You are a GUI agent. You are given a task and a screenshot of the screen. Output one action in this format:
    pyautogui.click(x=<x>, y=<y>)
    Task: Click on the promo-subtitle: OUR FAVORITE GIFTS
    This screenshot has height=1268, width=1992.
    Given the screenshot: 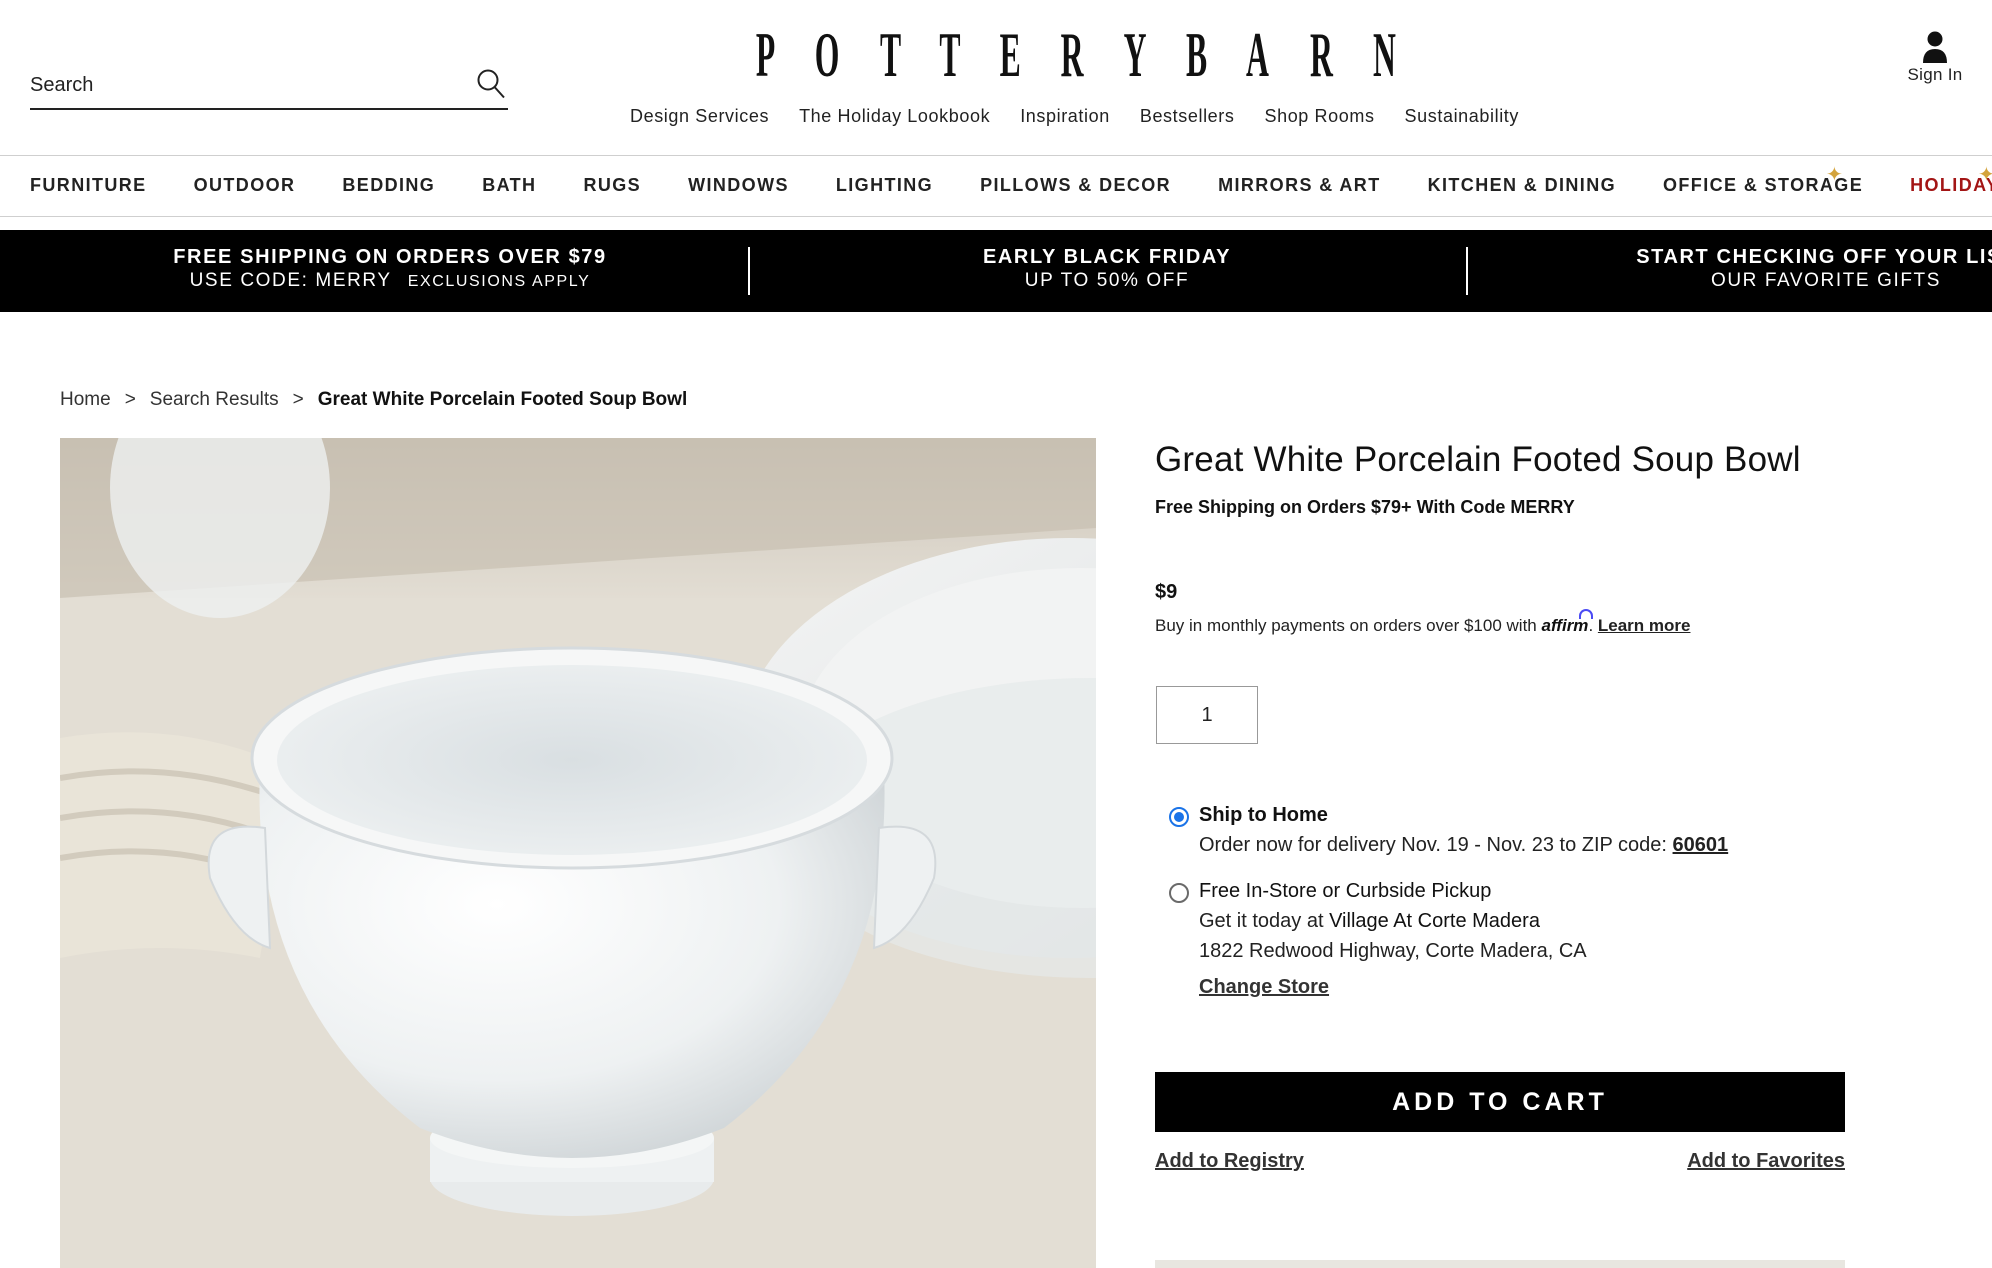 What is the action you would take?
    pyautogui.click(x=1826, y=280)
    